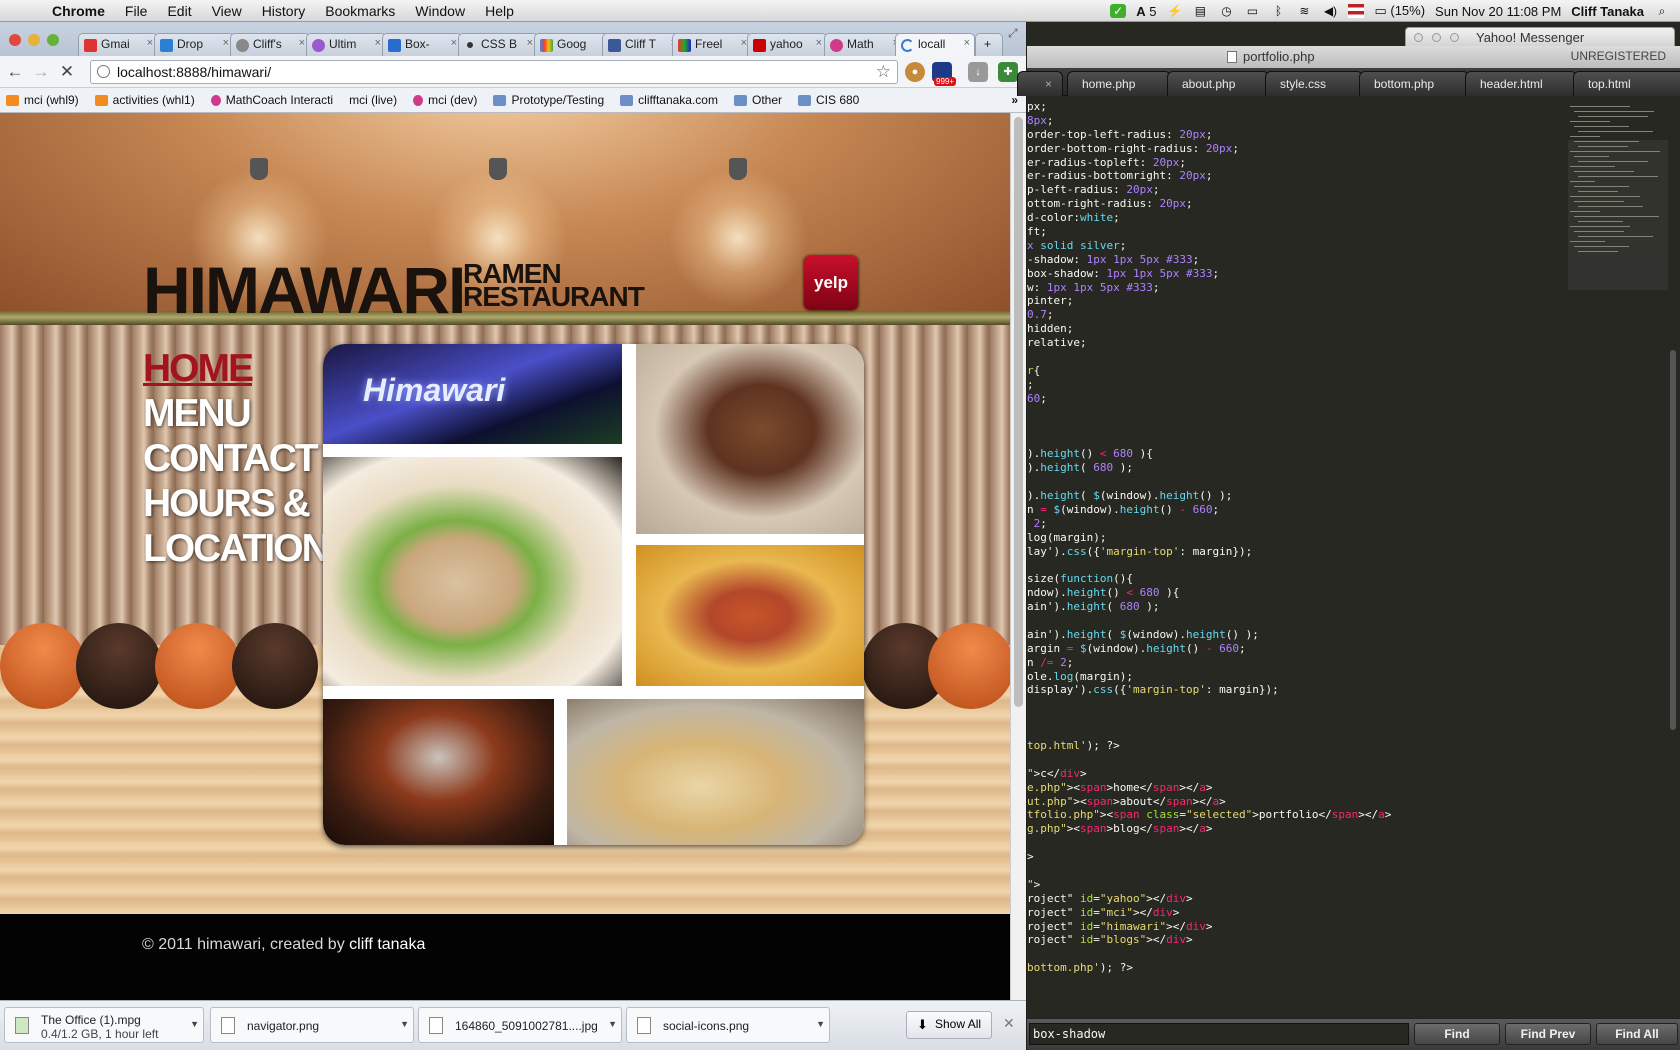  I want to click on menu-help: Help, so click(499, 11).